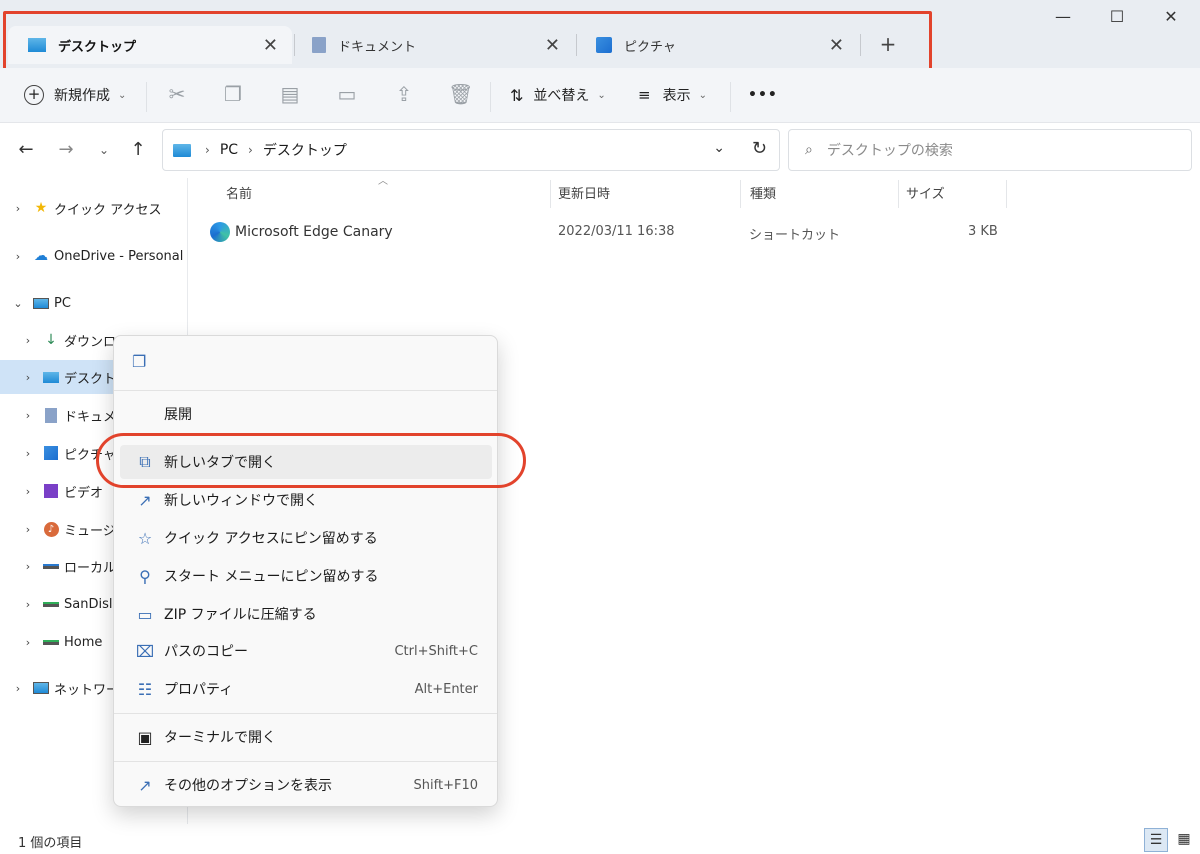 The image size is (1200, 854). I want to click on address-bar: › PC › デスクトップ ⌄ ↻, so click(471, 150).